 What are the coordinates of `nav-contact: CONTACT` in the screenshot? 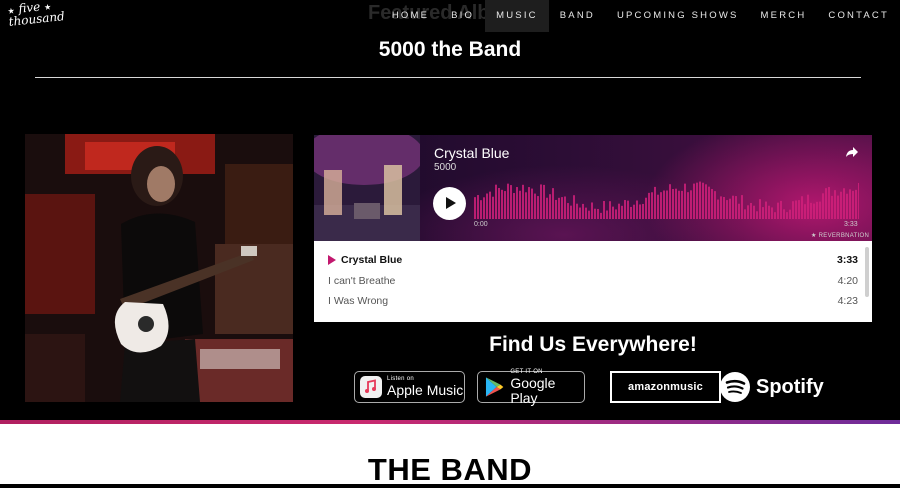 It's located at (858, 16).